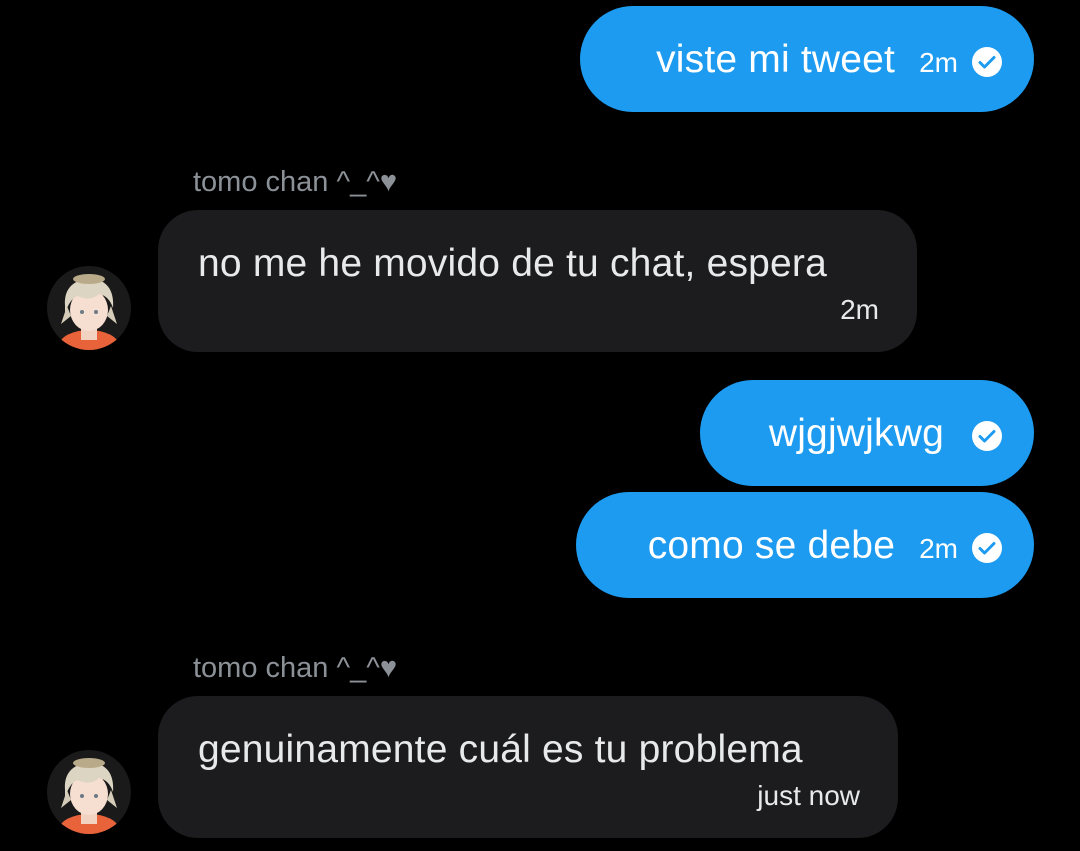 The height and width of the screenshot is (851, 1080). Describe the element at coordinates (500, 749) in the screenshot. I see `message-text: genuinamente cuál es tu problema` at that location.